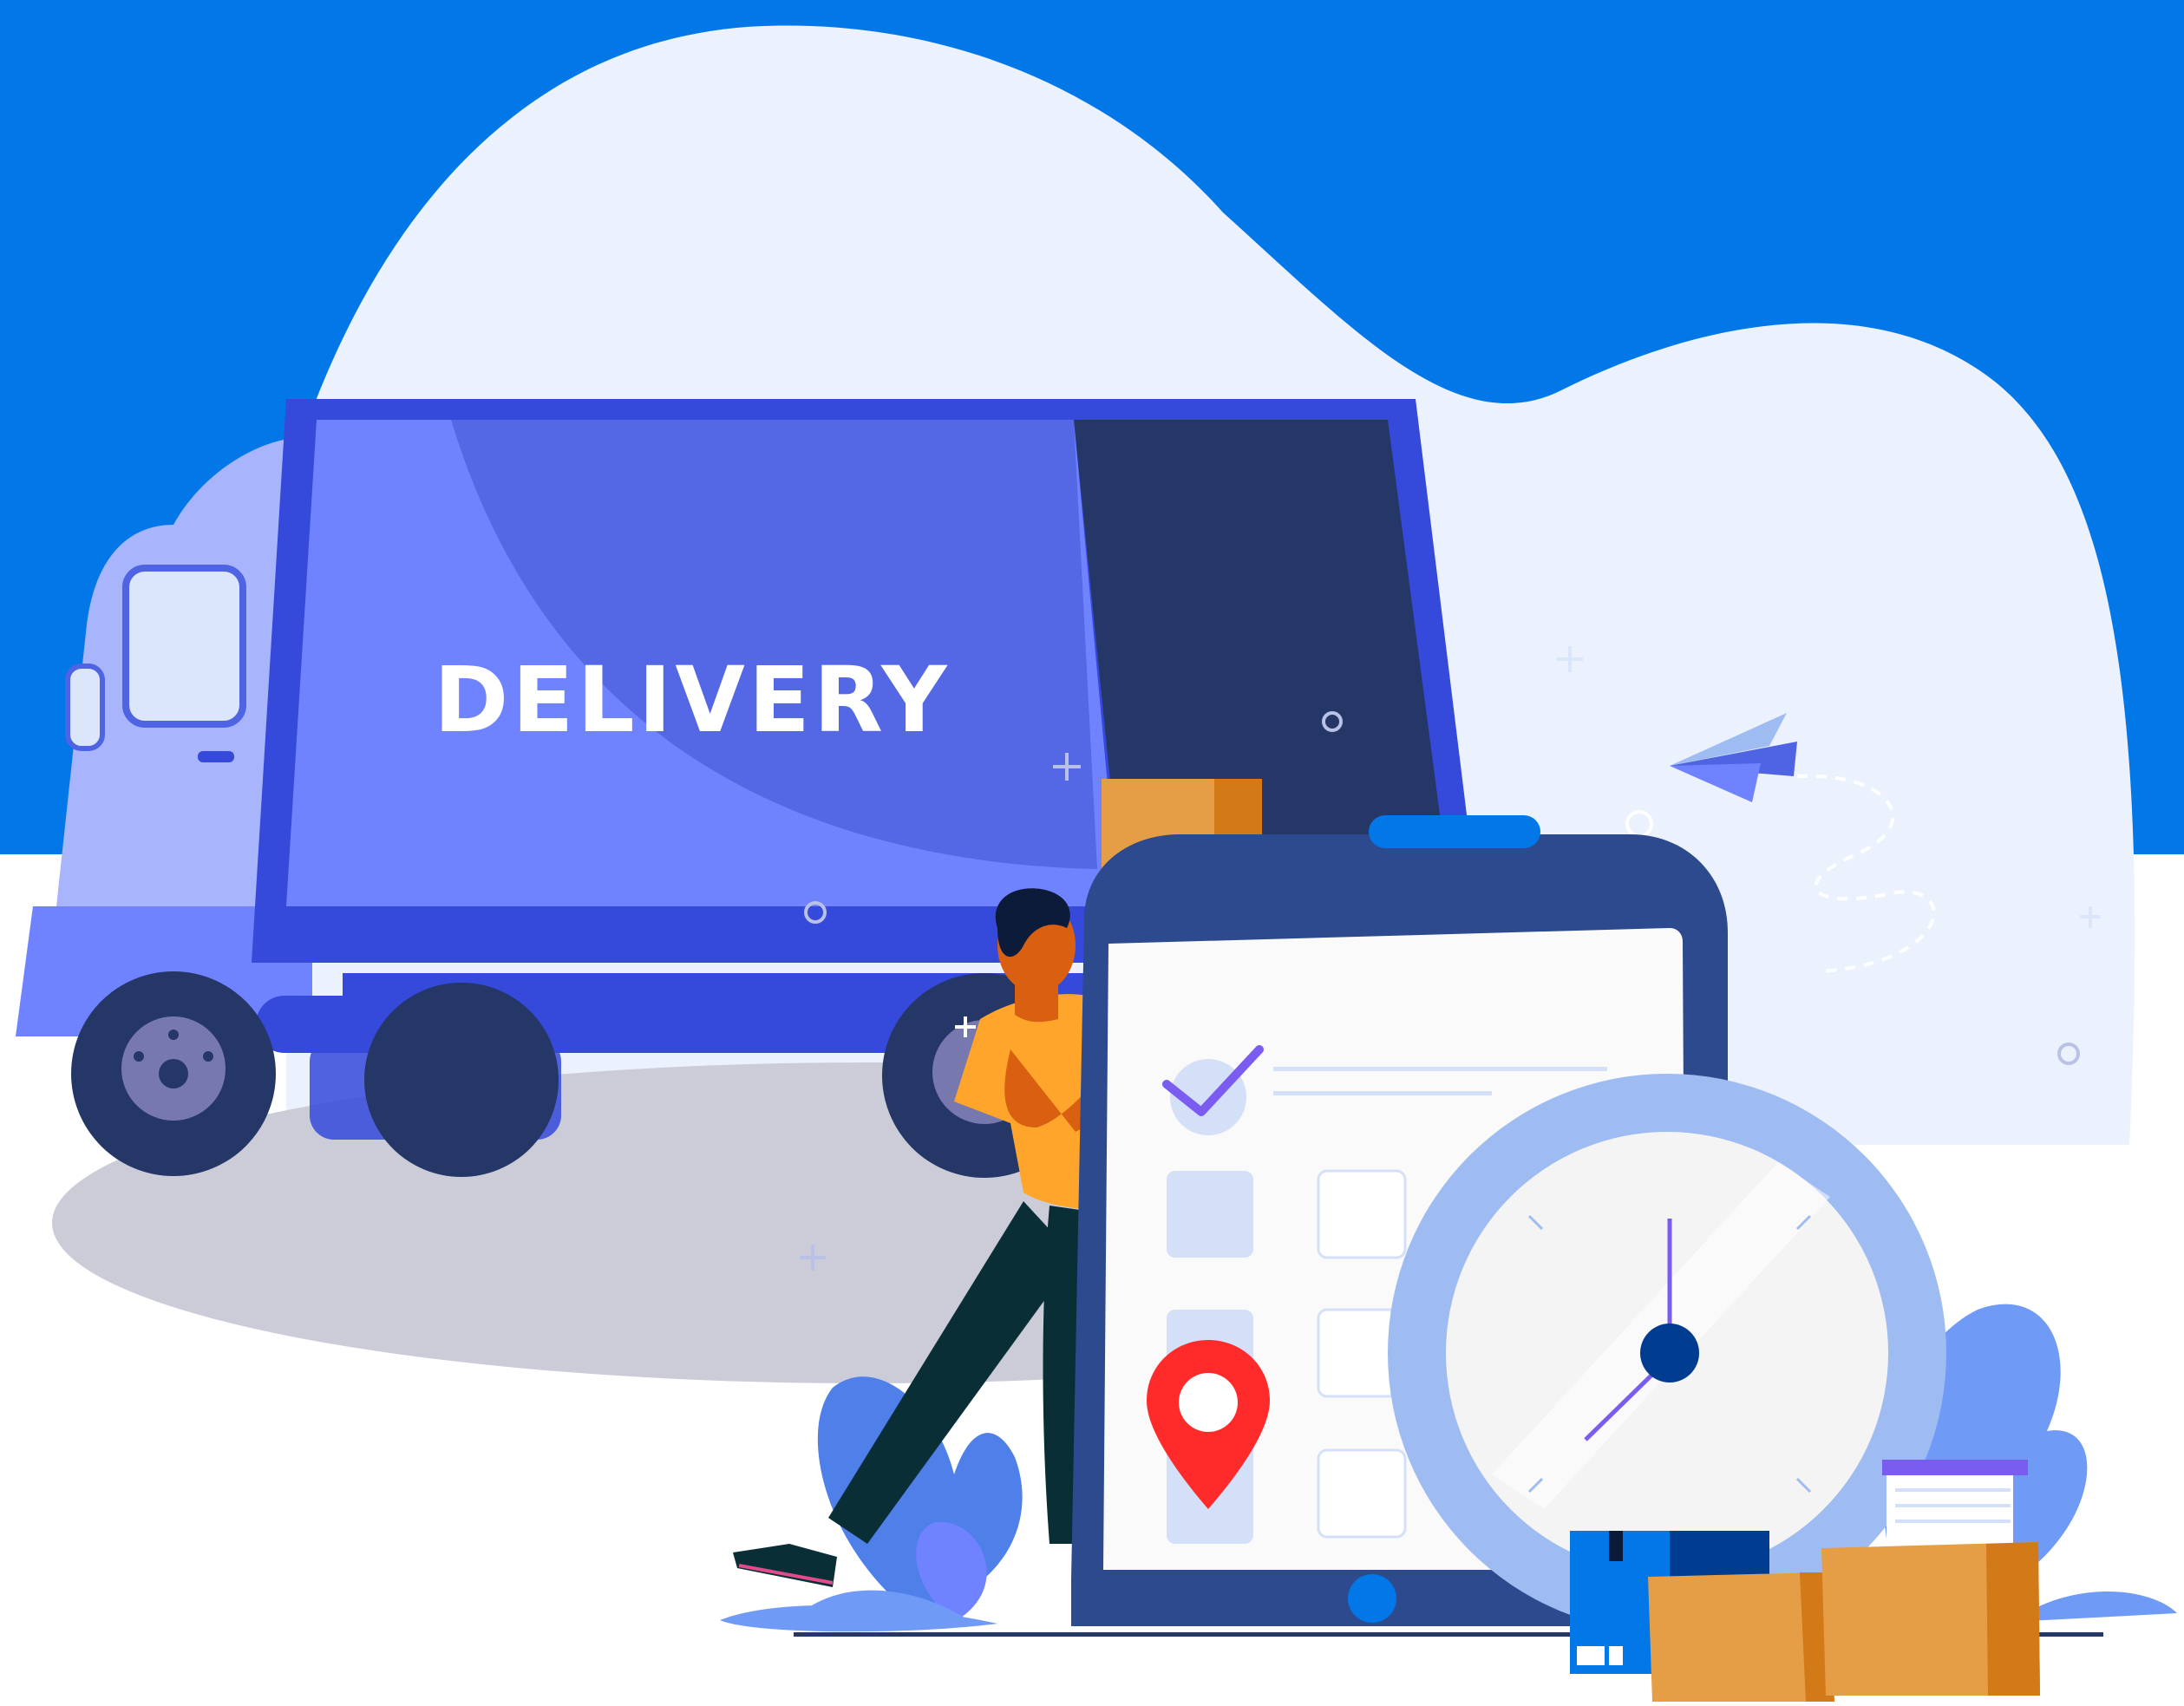 The width and height of the screenshot is (2184, 1706). I want to click on cab-window, so click(184, 647).